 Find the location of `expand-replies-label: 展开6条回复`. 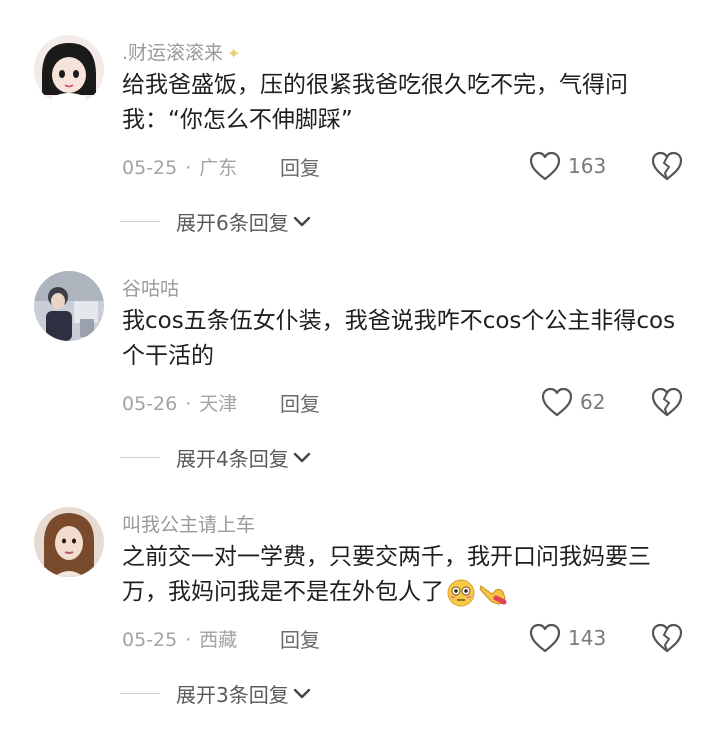

expand-replies-label: 展开6条回复 is located at coordinates (232, 222).